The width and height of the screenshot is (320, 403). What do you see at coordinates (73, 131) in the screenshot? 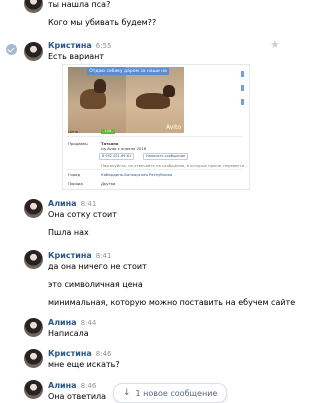
I see `price-label: Цена` at bounding box center [73, 131].